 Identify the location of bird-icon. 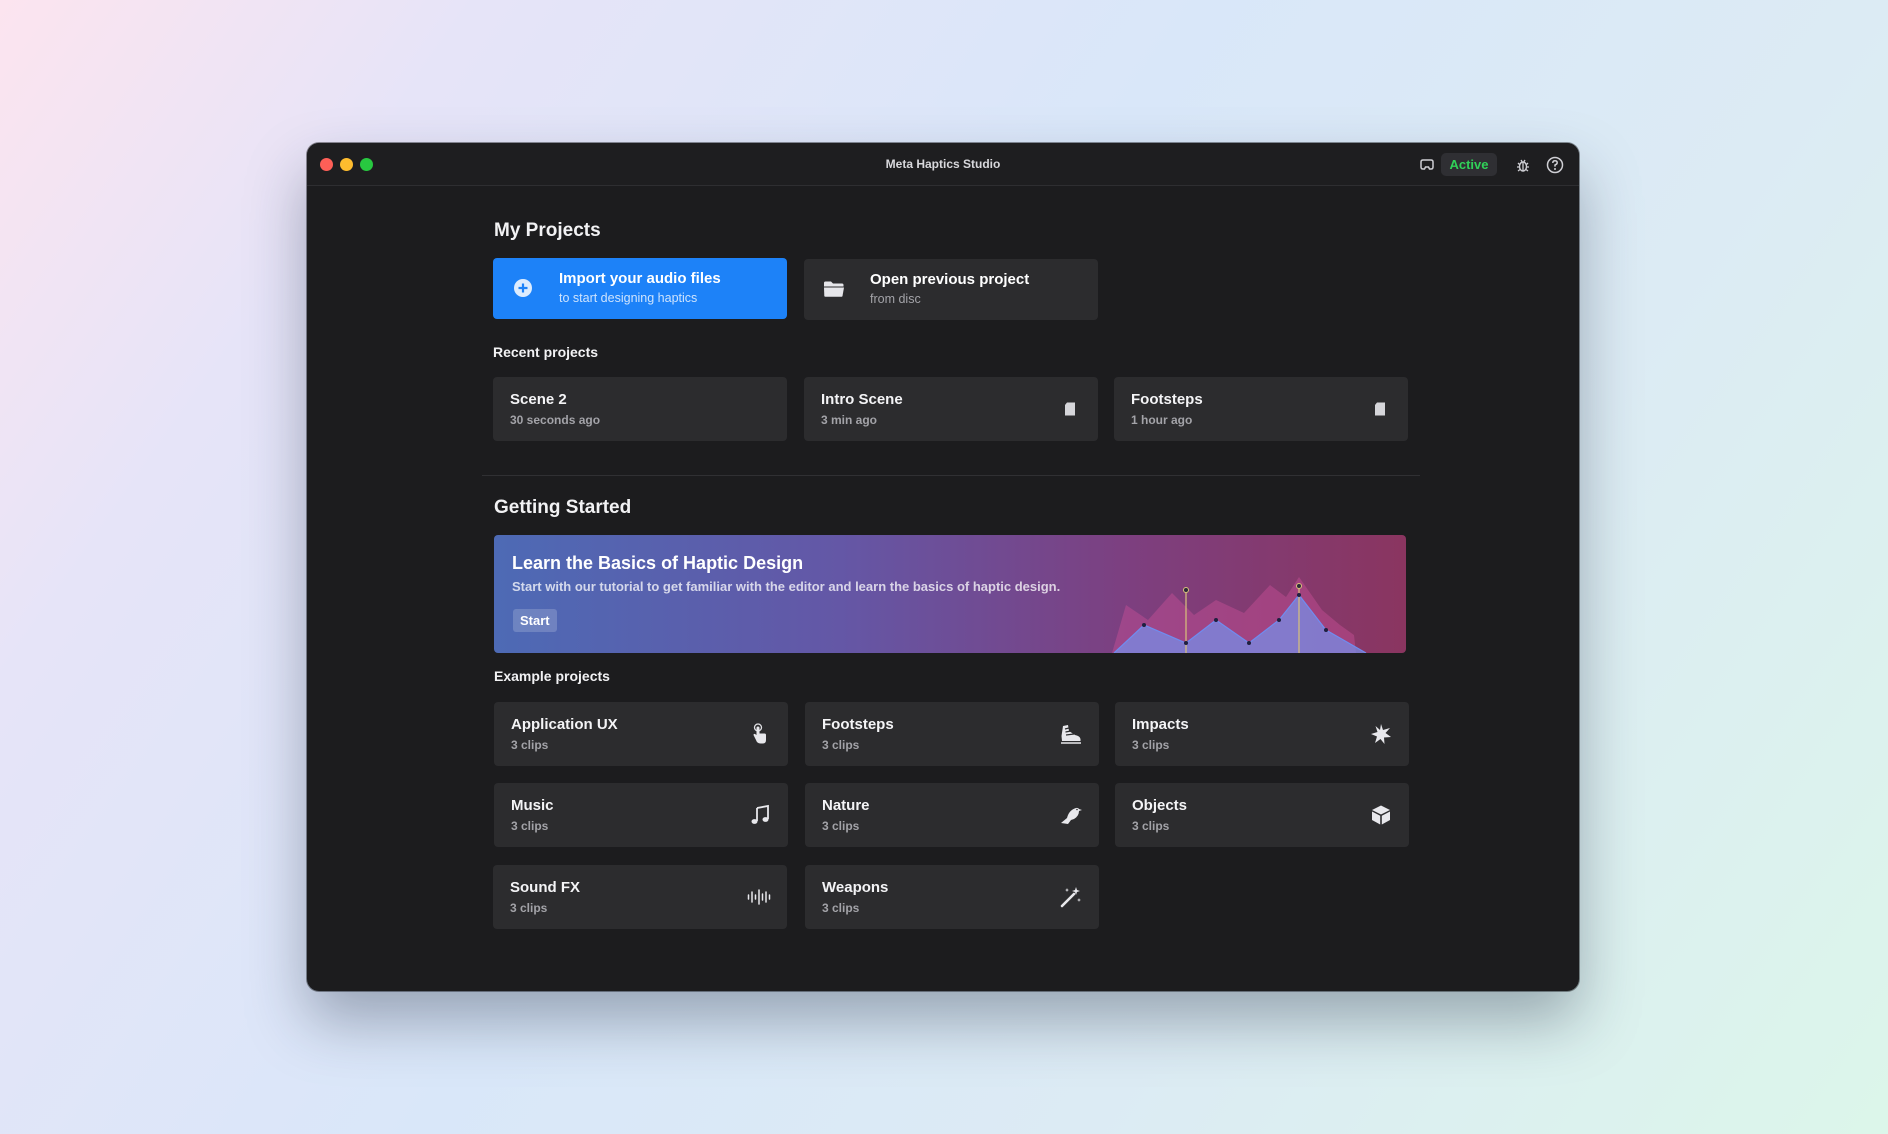
(1071, 815).